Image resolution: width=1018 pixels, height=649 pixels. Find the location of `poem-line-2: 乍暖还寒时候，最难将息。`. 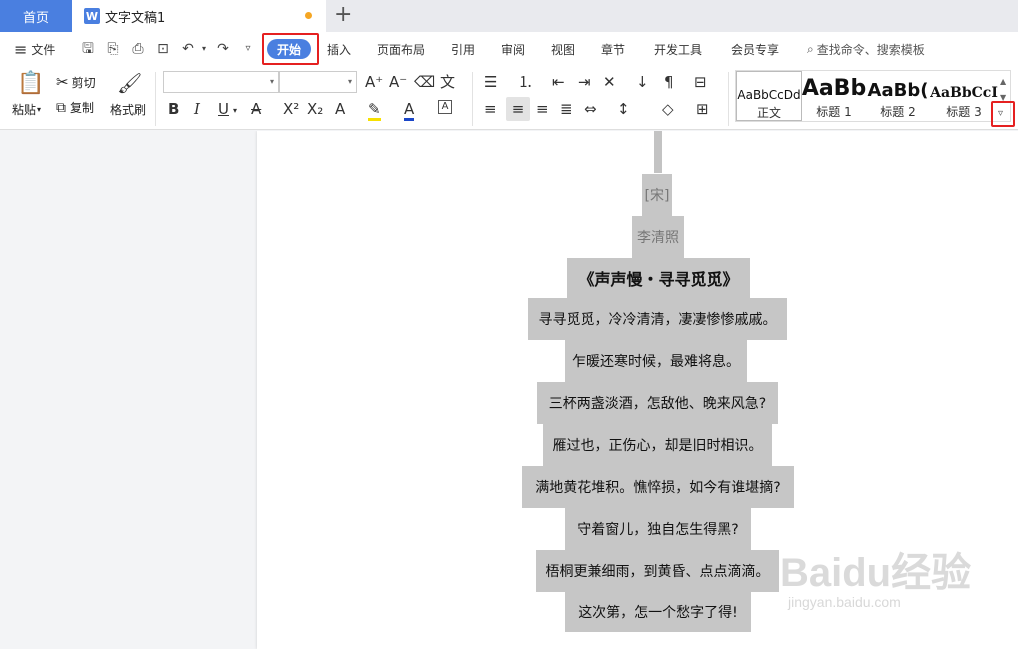

poem-line-2: 乍暖还寒时候，最难将息。 is located at coordinates (656, 361).